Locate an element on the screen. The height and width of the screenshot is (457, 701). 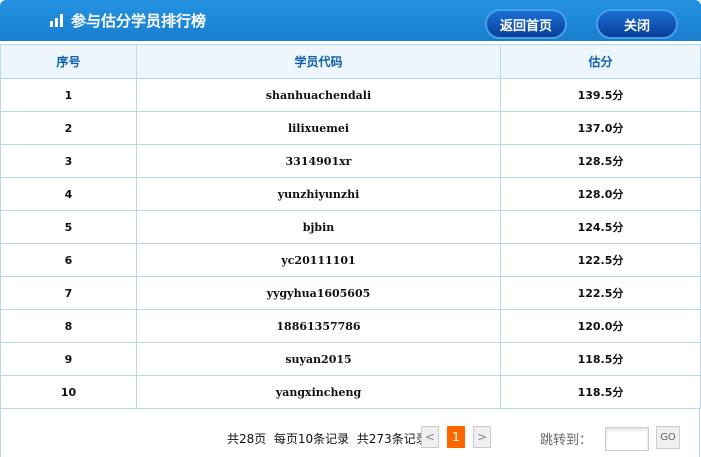
column-header-rank: 序号 is located at coordinates (68, 61).